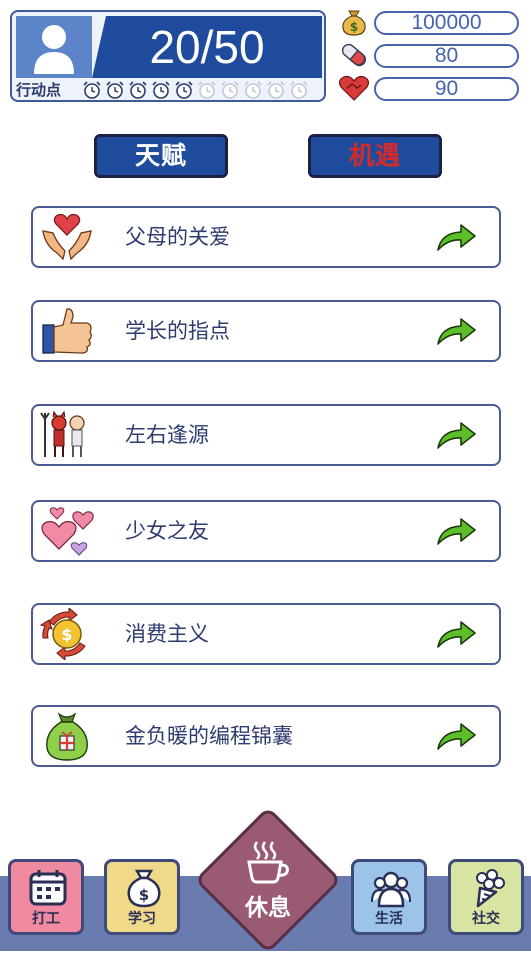 This screenshot has width=531, height=954. Describe the element at coordinates (67, 736) in the screenshot. I see `gift-bag-icon` at that location.